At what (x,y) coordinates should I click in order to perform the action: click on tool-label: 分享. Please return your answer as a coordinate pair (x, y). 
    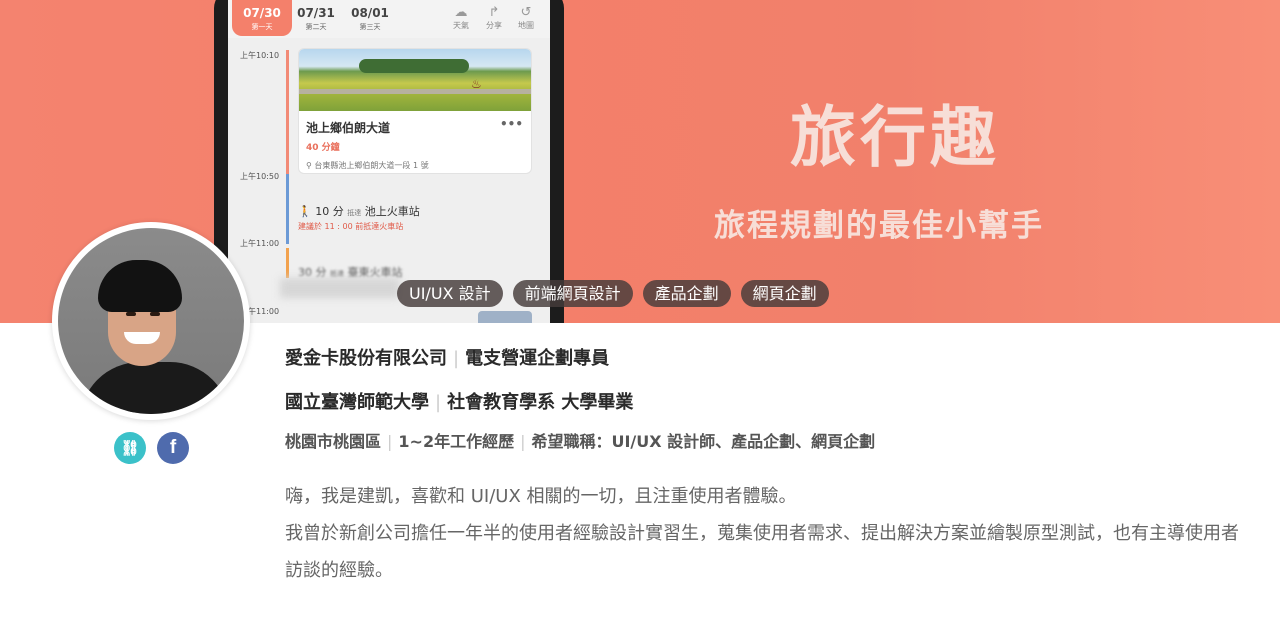
    Looking at the image, I should click on (494, 25).